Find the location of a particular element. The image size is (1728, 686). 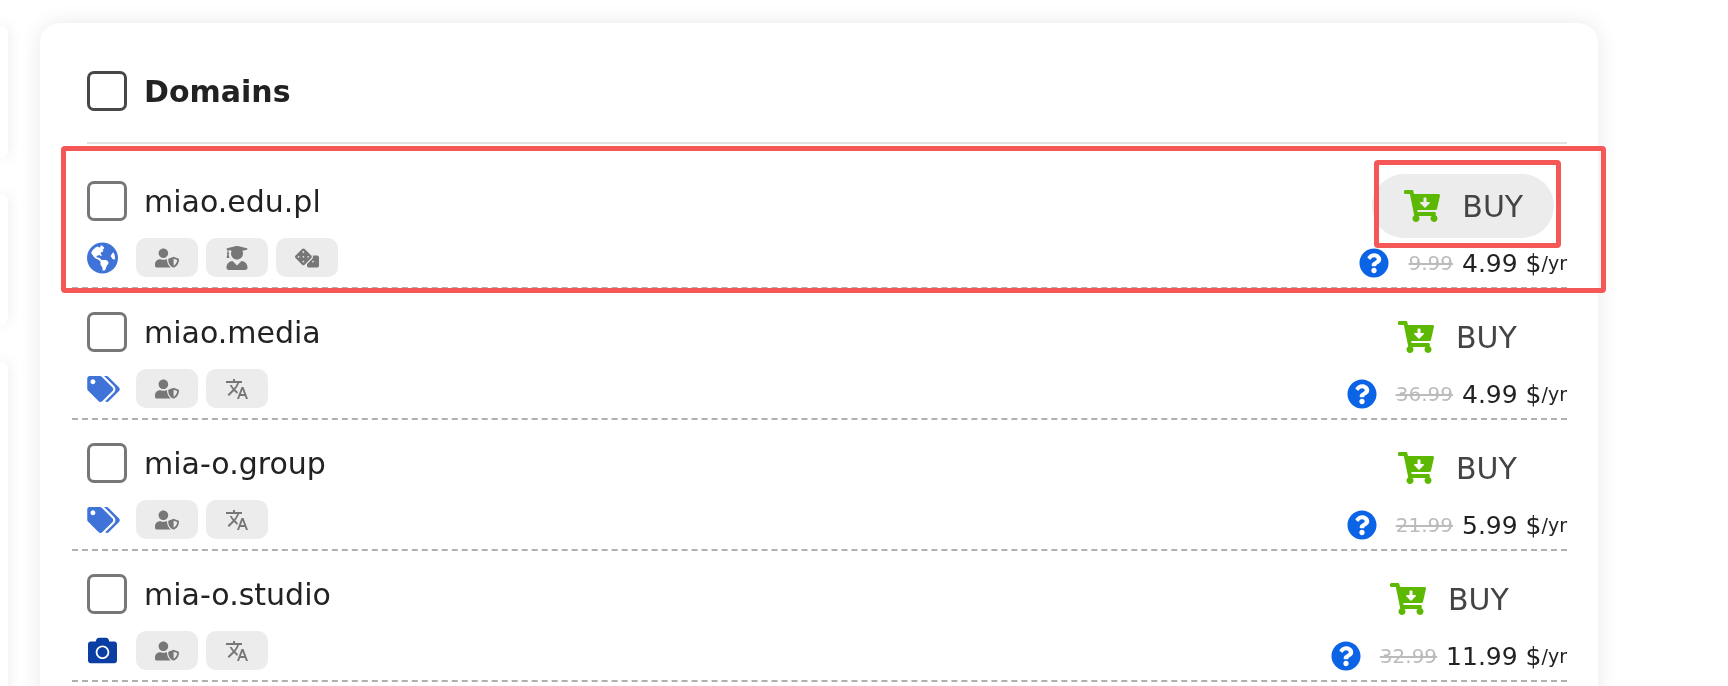

old-price: 21.99 is located at coordinates (1424, 525).